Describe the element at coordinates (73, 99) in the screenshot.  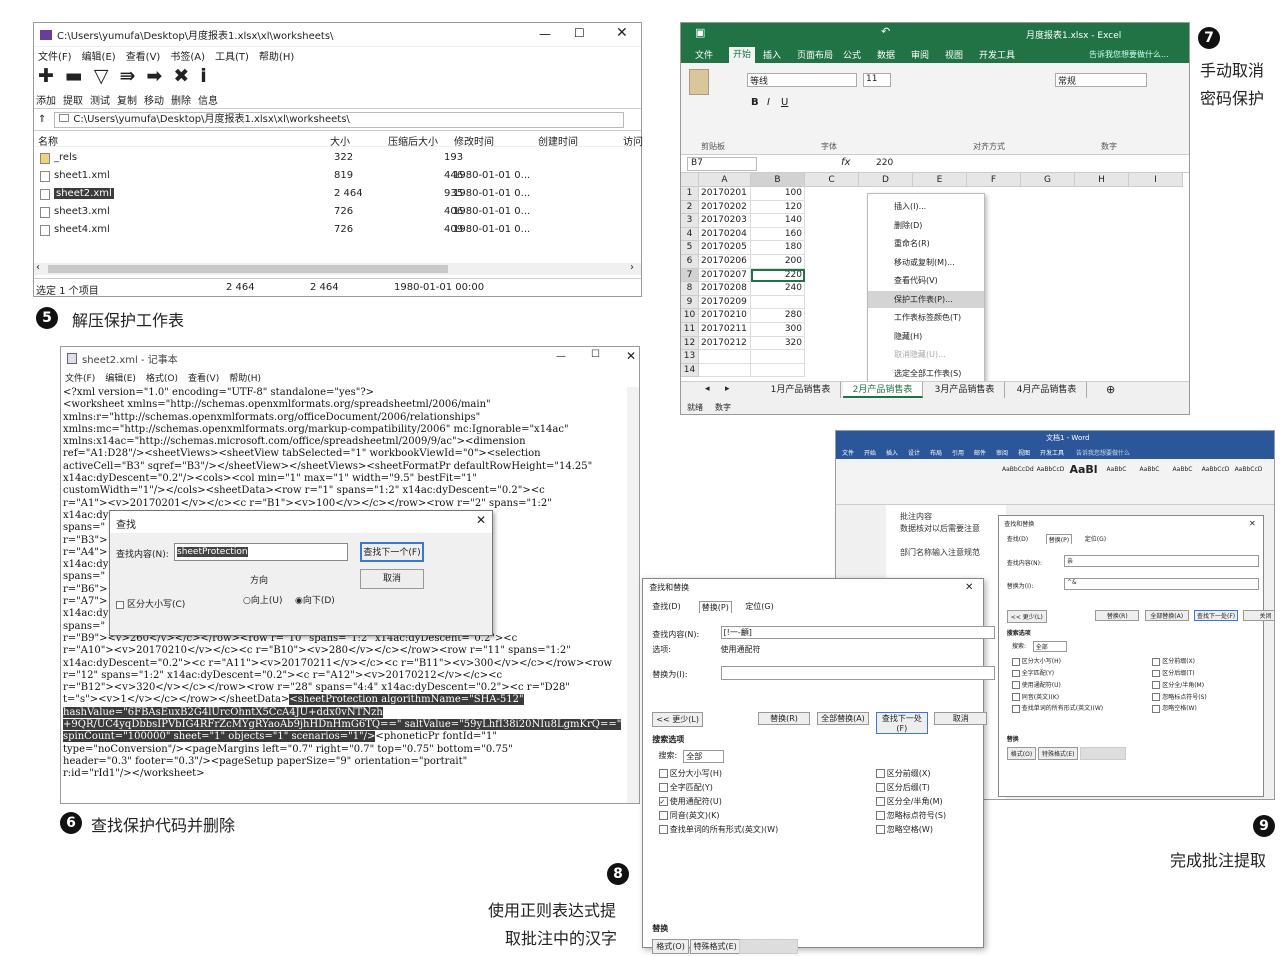
I see `toolbar-label: 提取` at that location.